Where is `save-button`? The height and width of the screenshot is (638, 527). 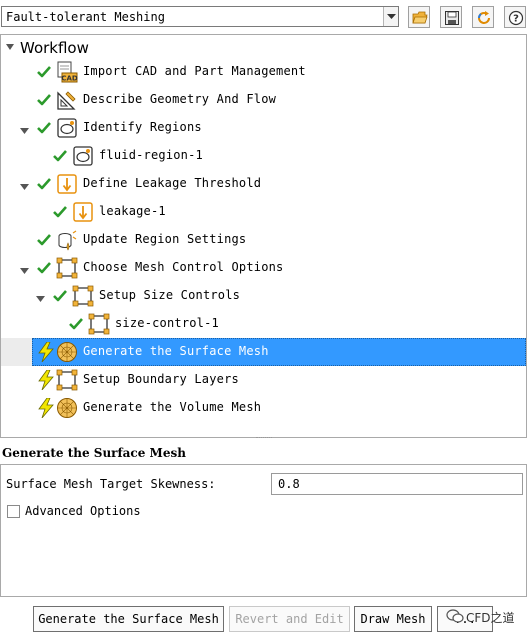
save-button is located at coordinates (451, 17).